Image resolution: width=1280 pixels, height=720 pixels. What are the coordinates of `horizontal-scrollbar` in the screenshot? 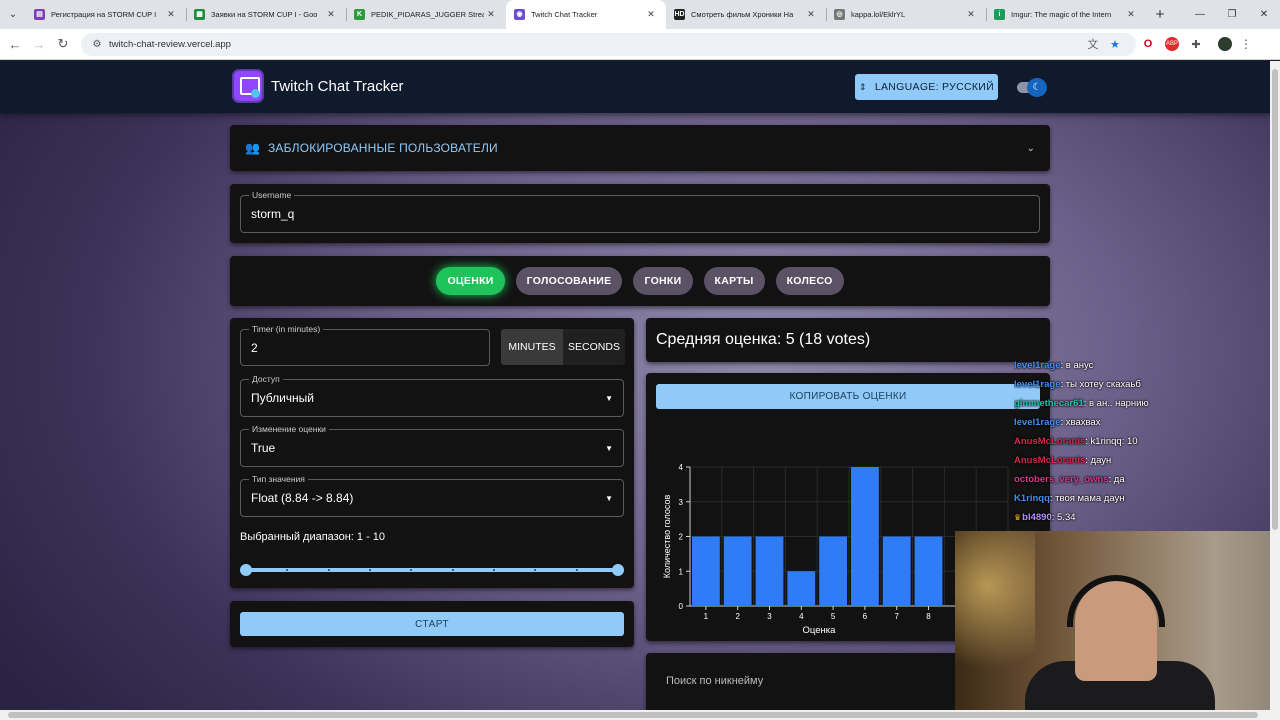 It's located at (640, 715).